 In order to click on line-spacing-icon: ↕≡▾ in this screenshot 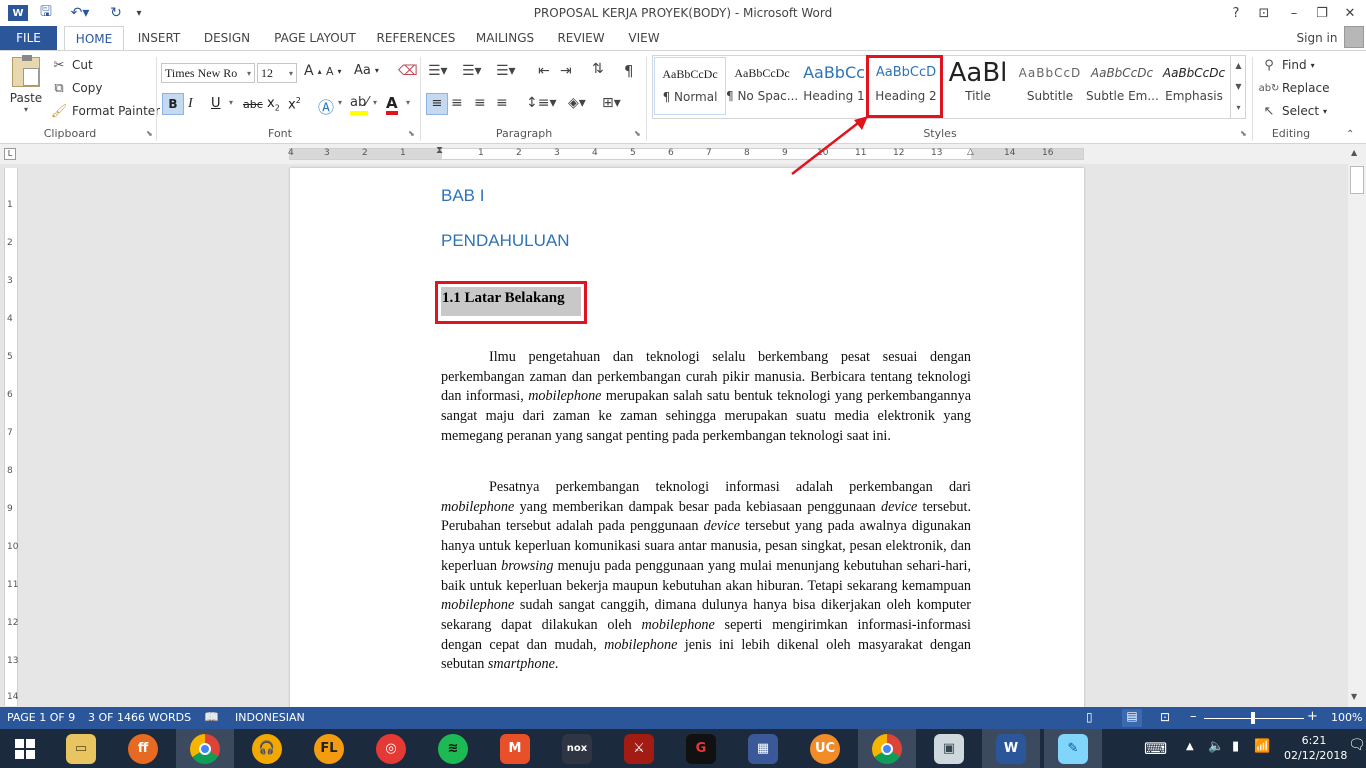, I will do `click(541, 103)`.